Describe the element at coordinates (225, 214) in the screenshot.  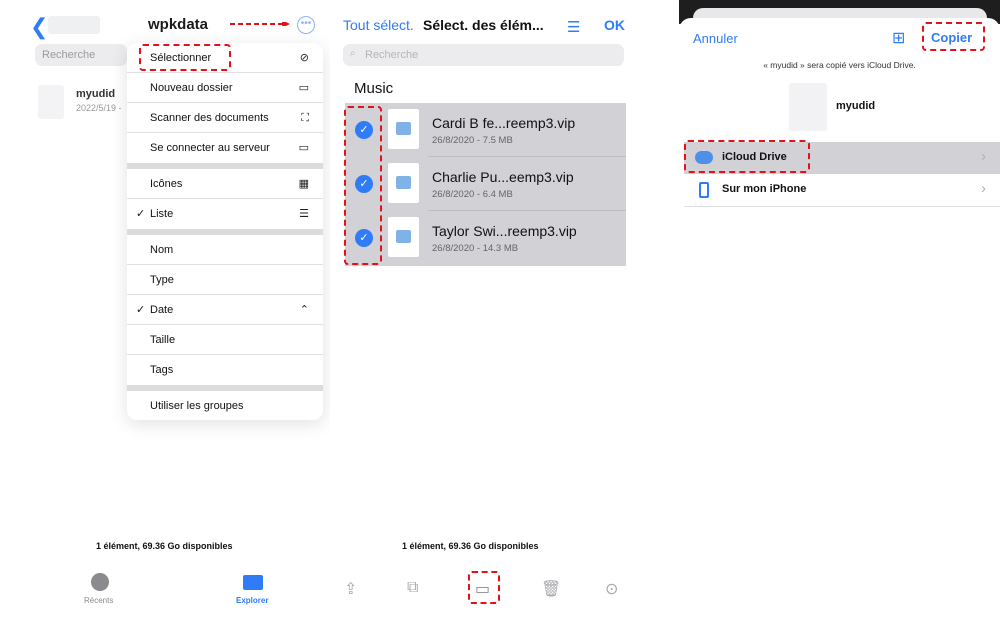
I see `menu-item-list: ✓ Liste ☰` at that location.